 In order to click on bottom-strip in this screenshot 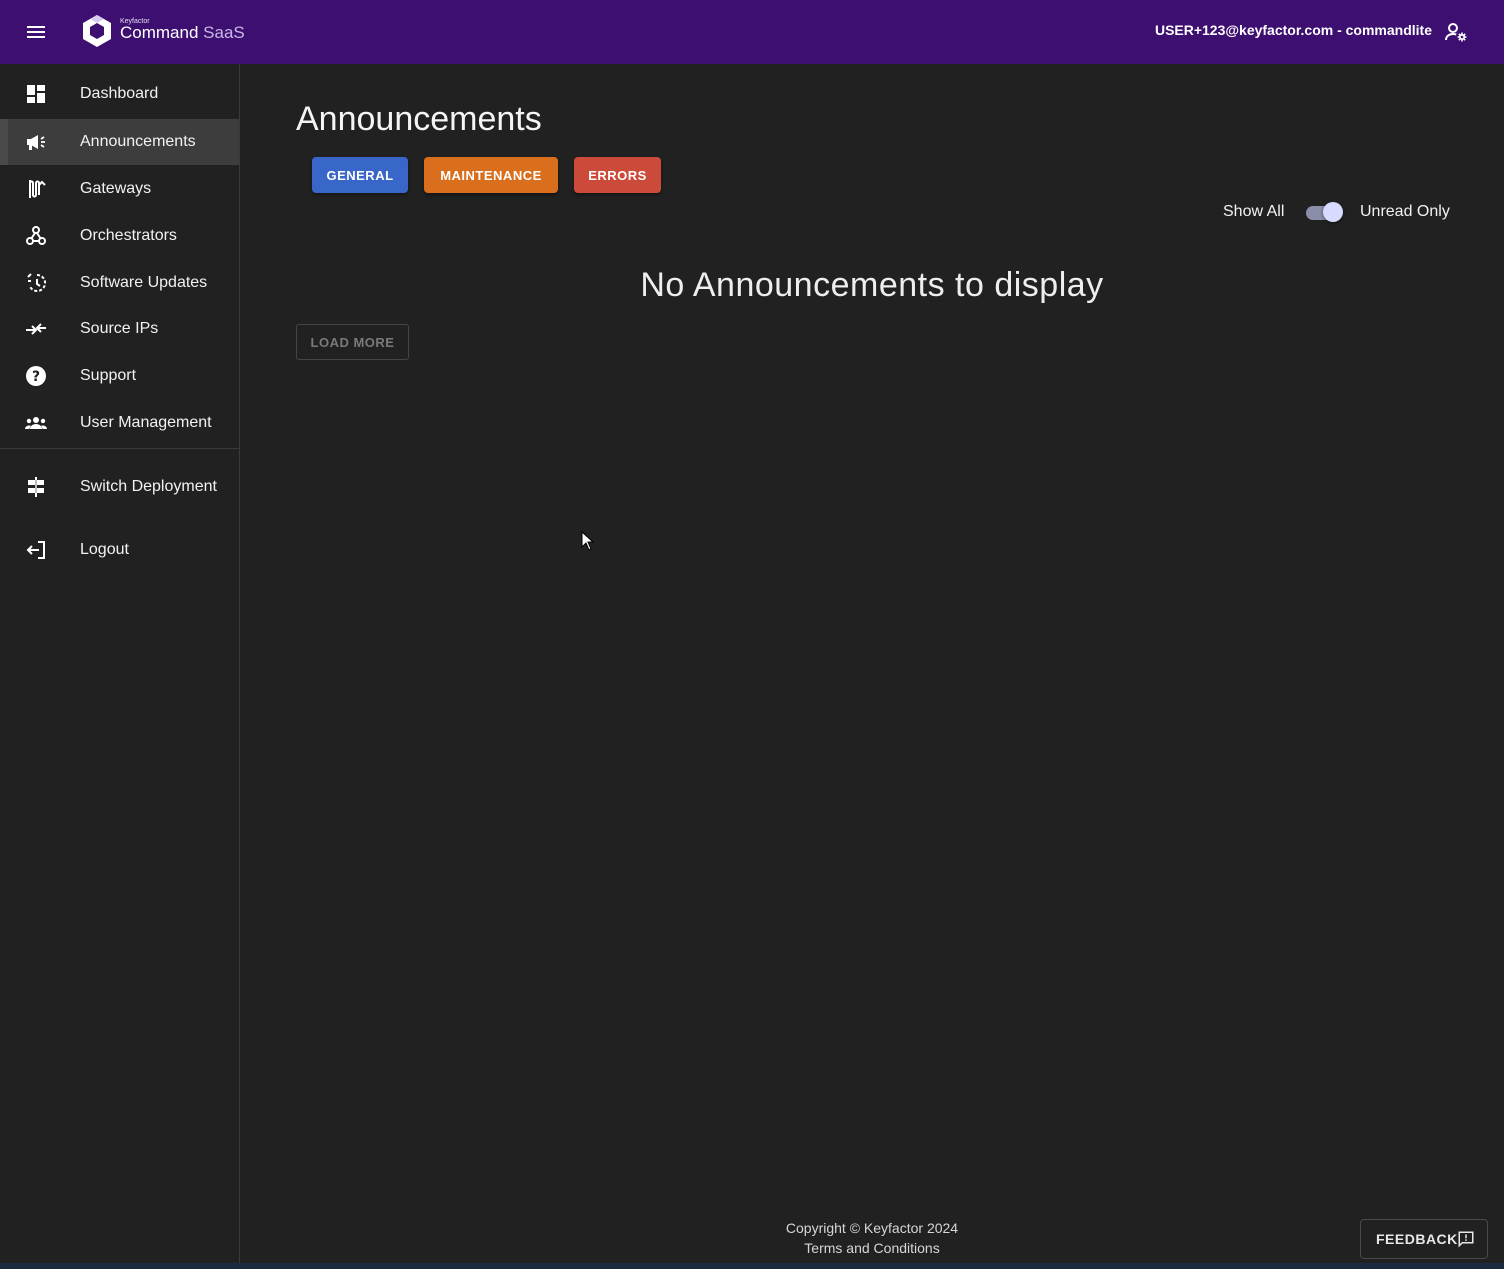, I will do `click(752, 1266)`.